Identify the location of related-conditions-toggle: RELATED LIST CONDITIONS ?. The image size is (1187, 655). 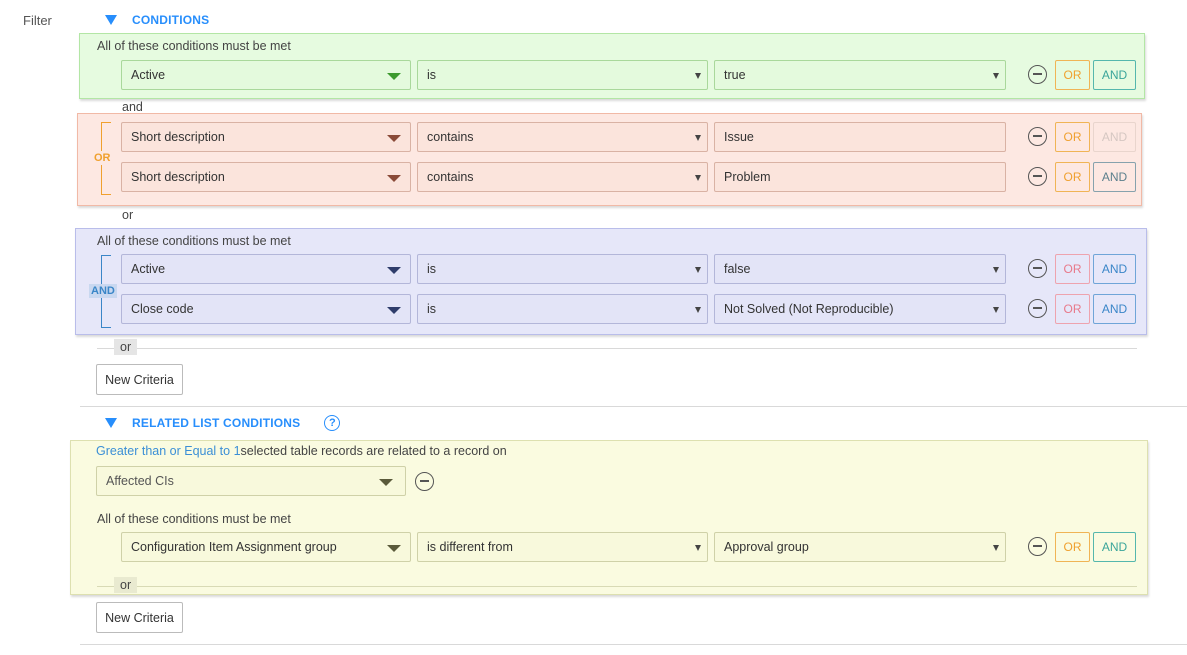
(223, 423).